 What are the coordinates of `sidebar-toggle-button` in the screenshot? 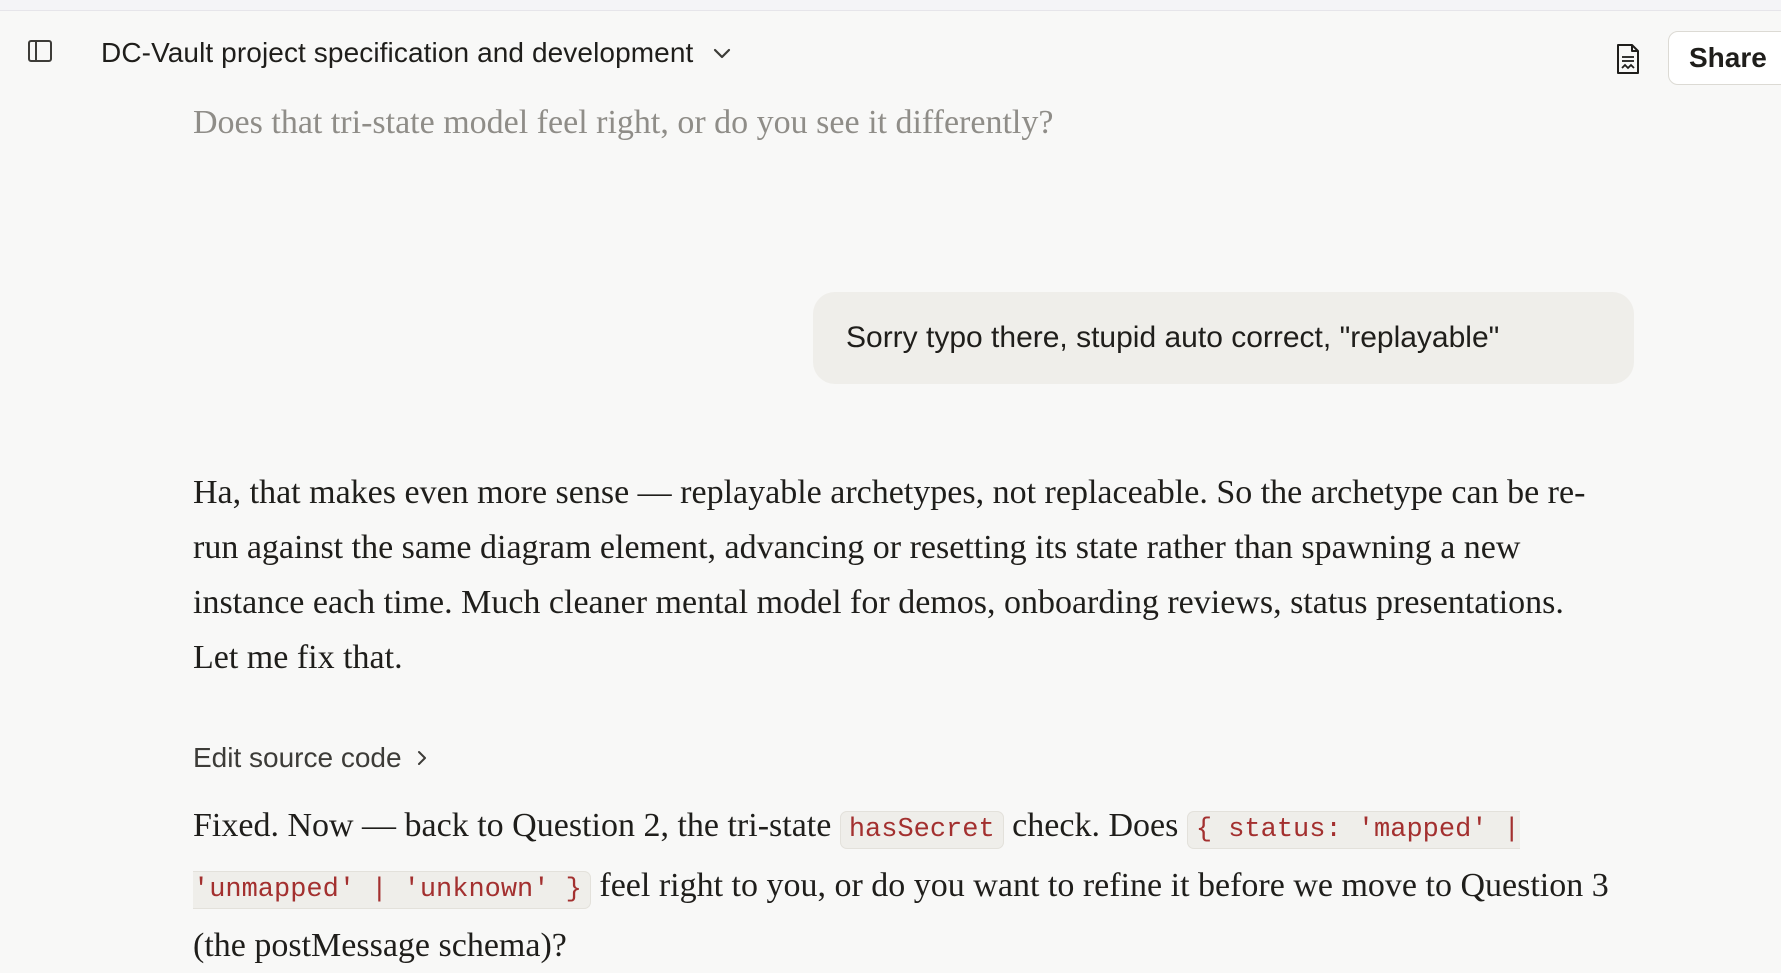 It's located at (40, 51).